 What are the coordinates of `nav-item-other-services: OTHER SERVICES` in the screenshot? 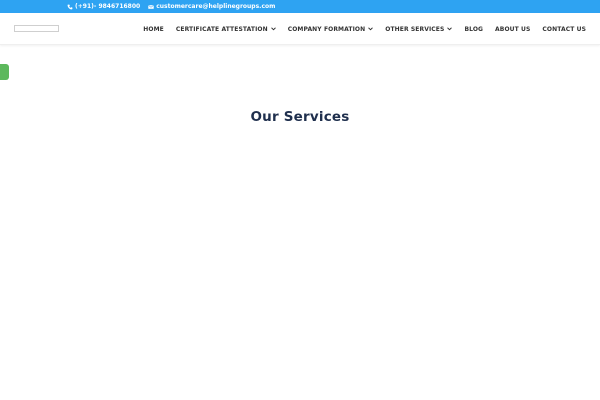 It's located at (419, 29).